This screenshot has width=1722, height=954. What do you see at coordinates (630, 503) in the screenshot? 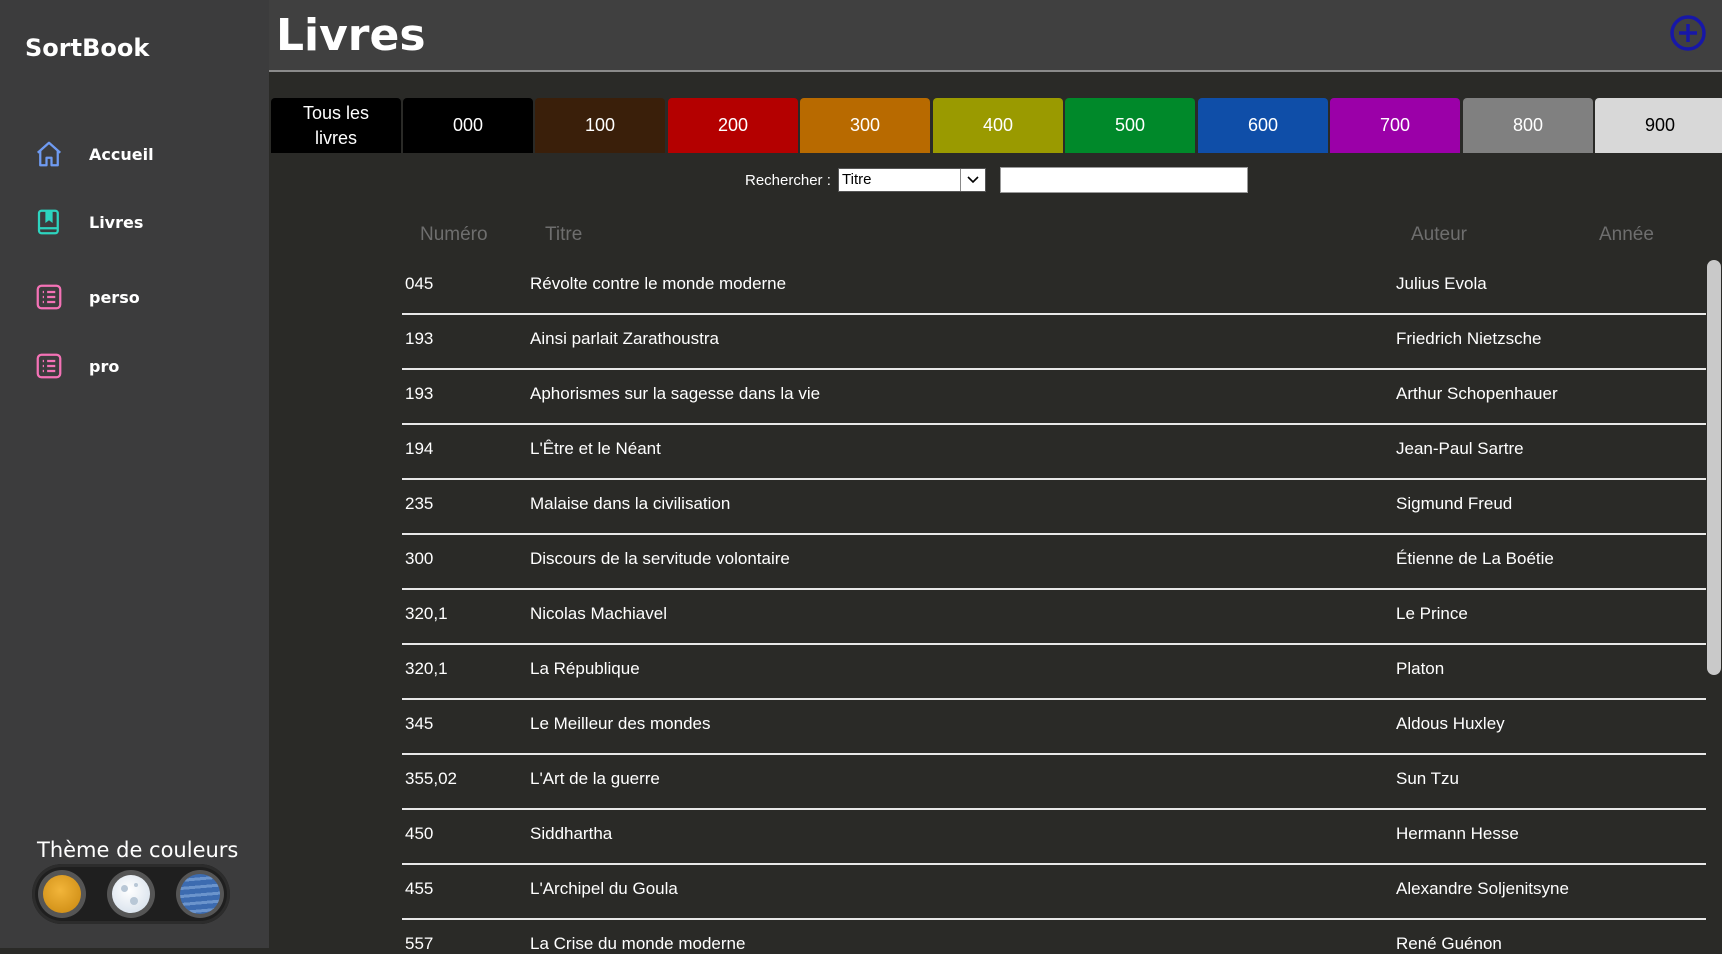
I see `cell-titre: Malaise dans la civilisation` at bounding box center [630, 503].